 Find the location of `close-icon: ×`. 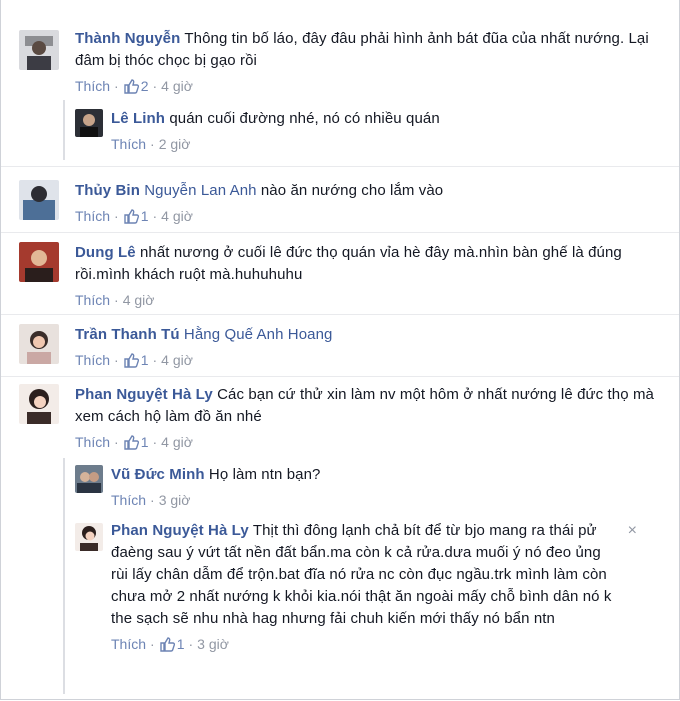

close-icon: × is located at coordinates (632, 531).